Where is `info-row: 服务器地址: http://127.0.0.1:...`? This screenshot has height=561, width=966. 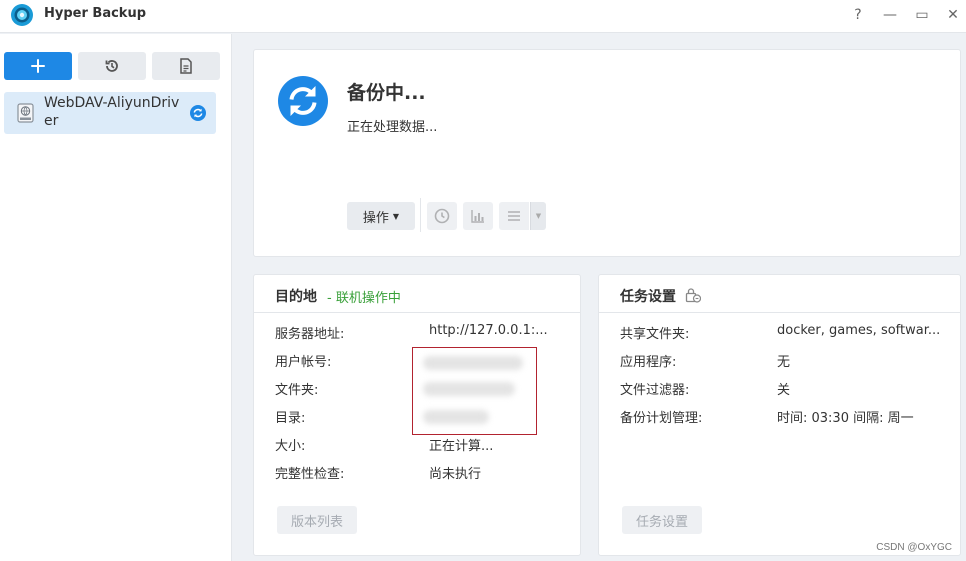
info-row: 服务器地址: http://127.0.0.1:... is located at coordinates (425, 333).